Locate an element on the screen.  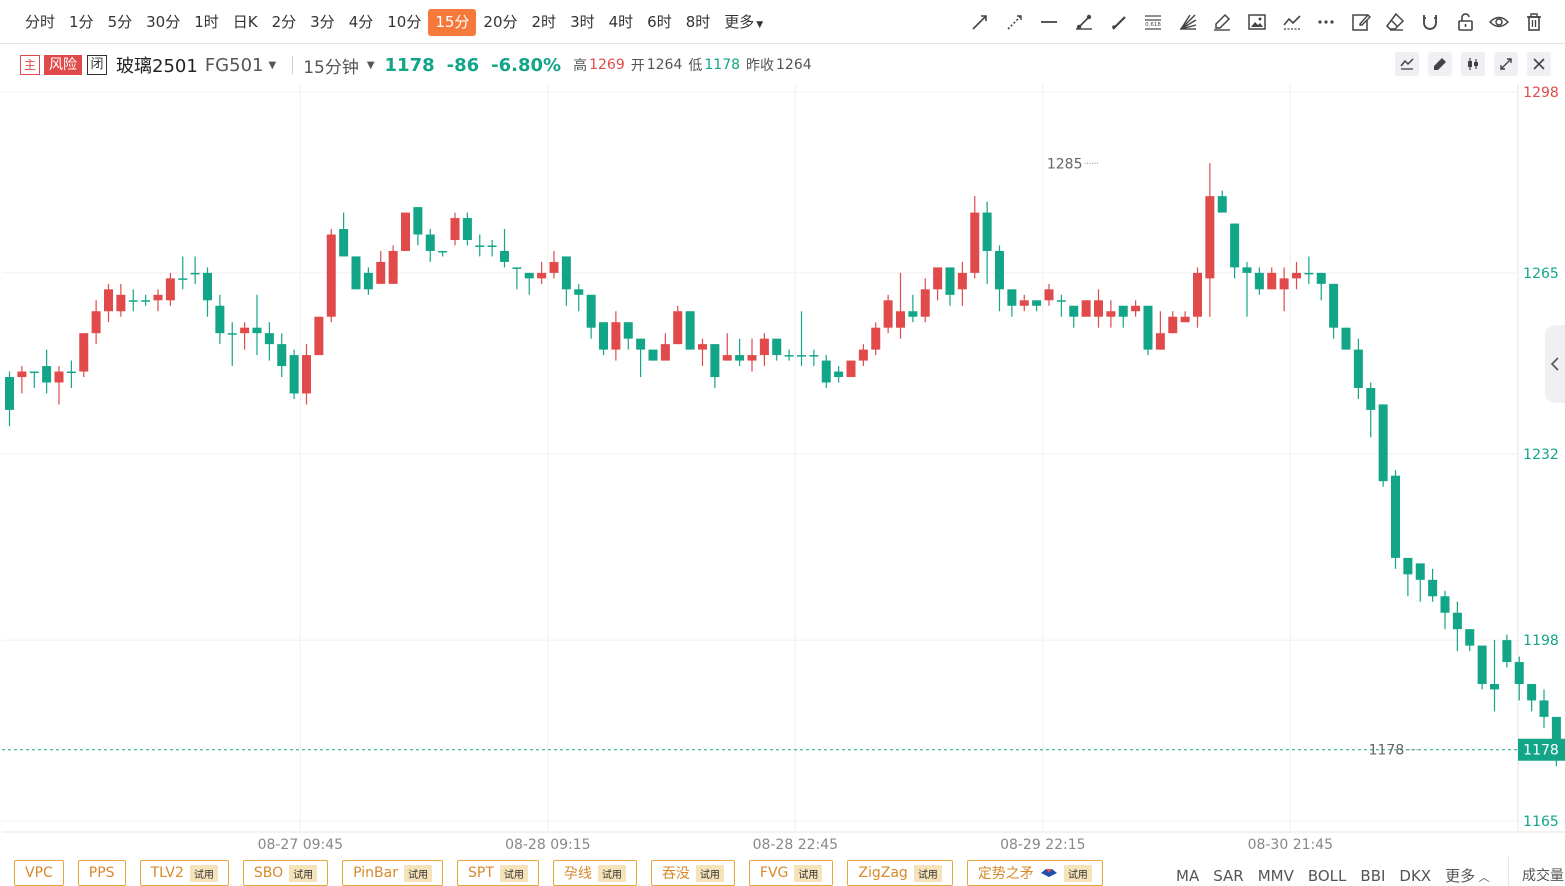
period-tab-2: 5分 is located at coordinates (120, 22).